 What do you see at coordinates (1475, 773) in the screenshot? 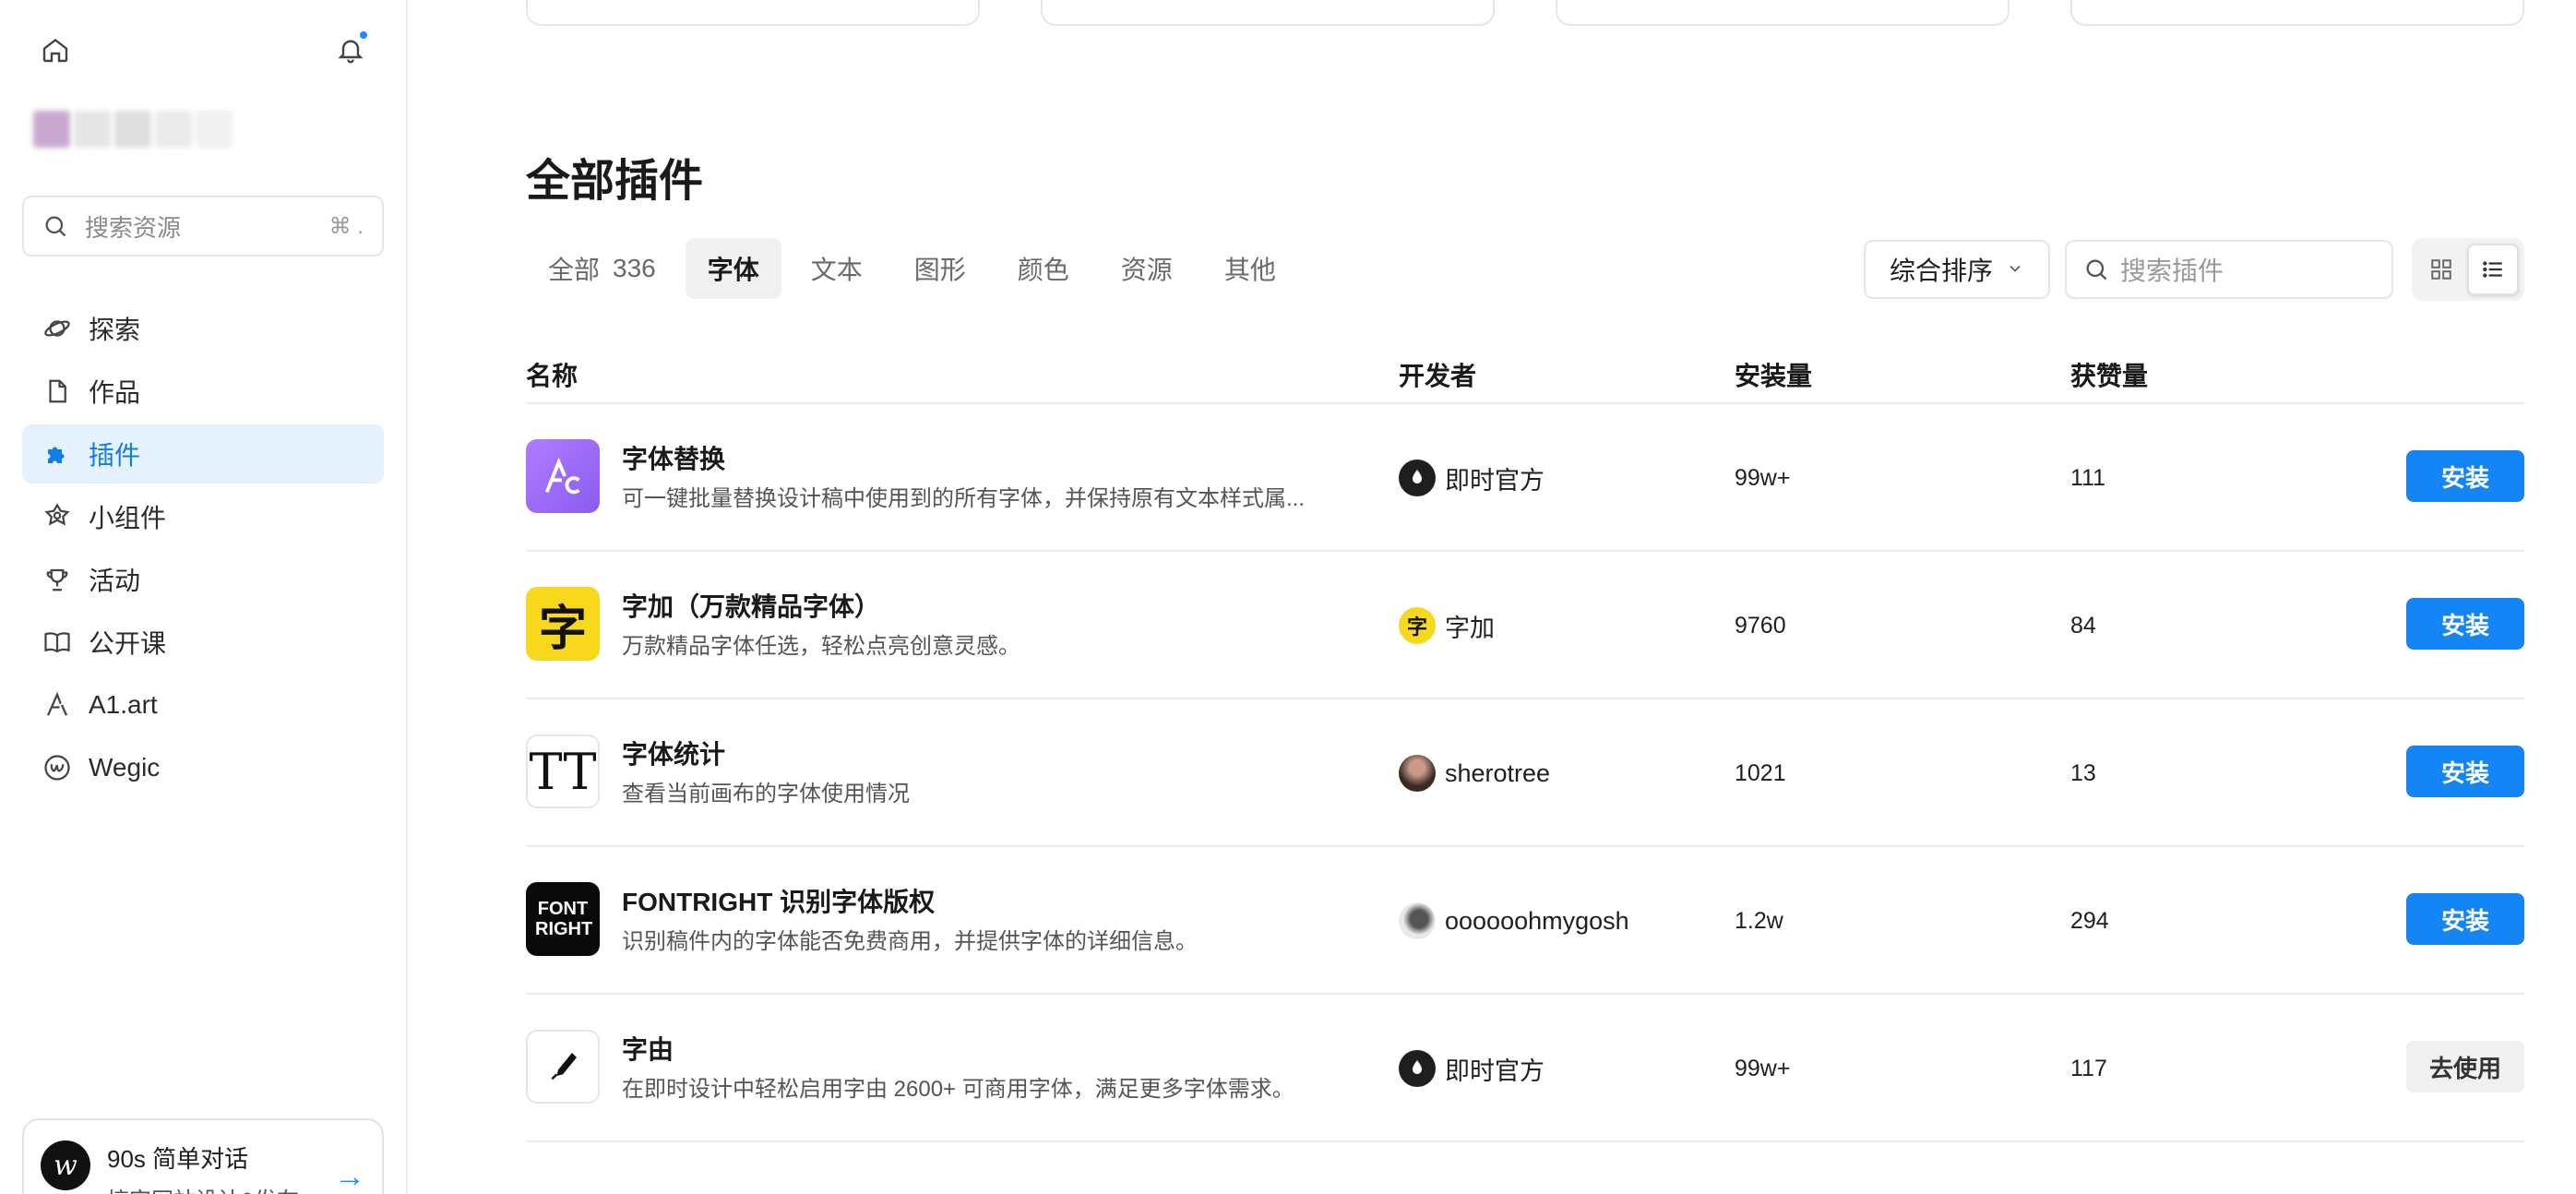
I see `developer: sherotree` at bounding box center [1475, 773].